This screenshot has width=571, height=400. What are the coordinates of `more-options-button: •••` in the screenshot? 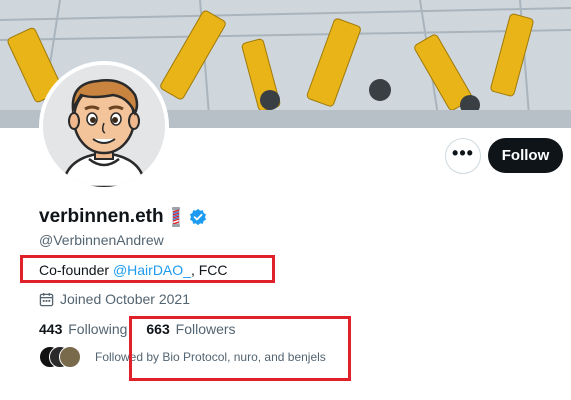 It's located at (463, 156).